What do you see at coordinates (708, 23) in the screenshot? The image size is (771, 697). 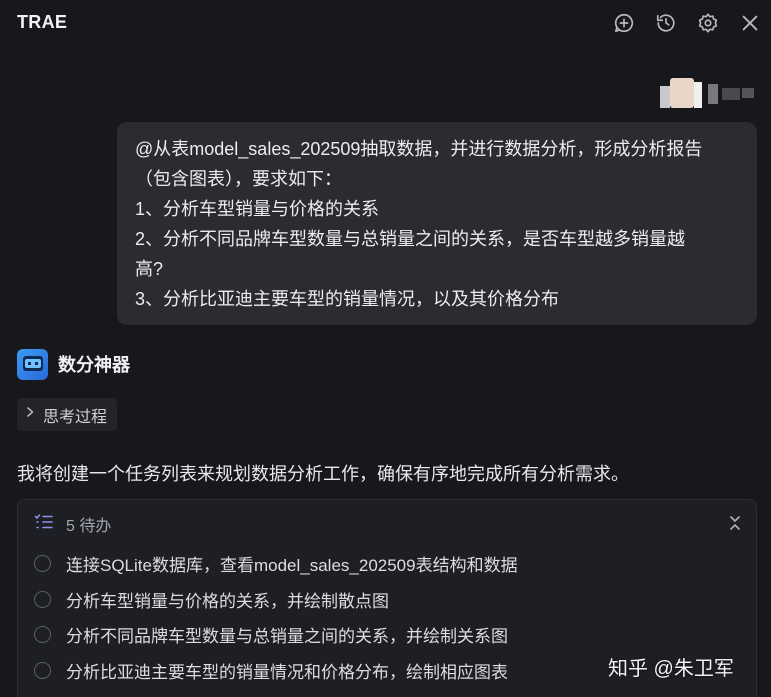 I see `settings-icon` at bounding box center [708, 23].